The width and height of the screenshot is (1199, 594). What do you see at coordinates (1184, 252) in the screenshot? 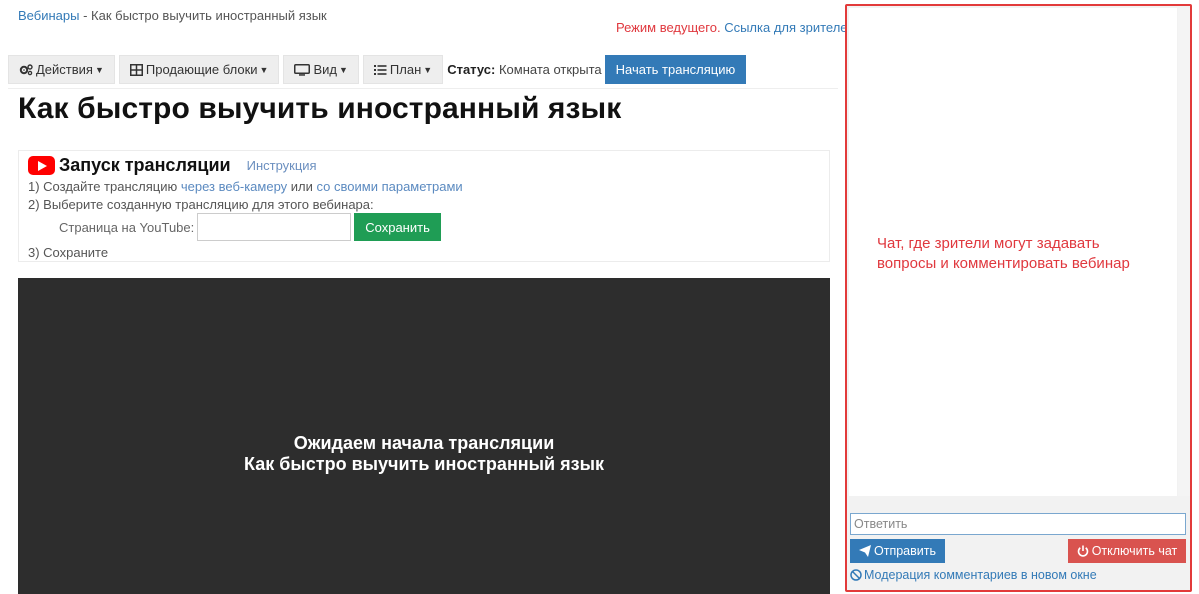
I see `chat-scrollbar` at bounding box center [1184, 252].